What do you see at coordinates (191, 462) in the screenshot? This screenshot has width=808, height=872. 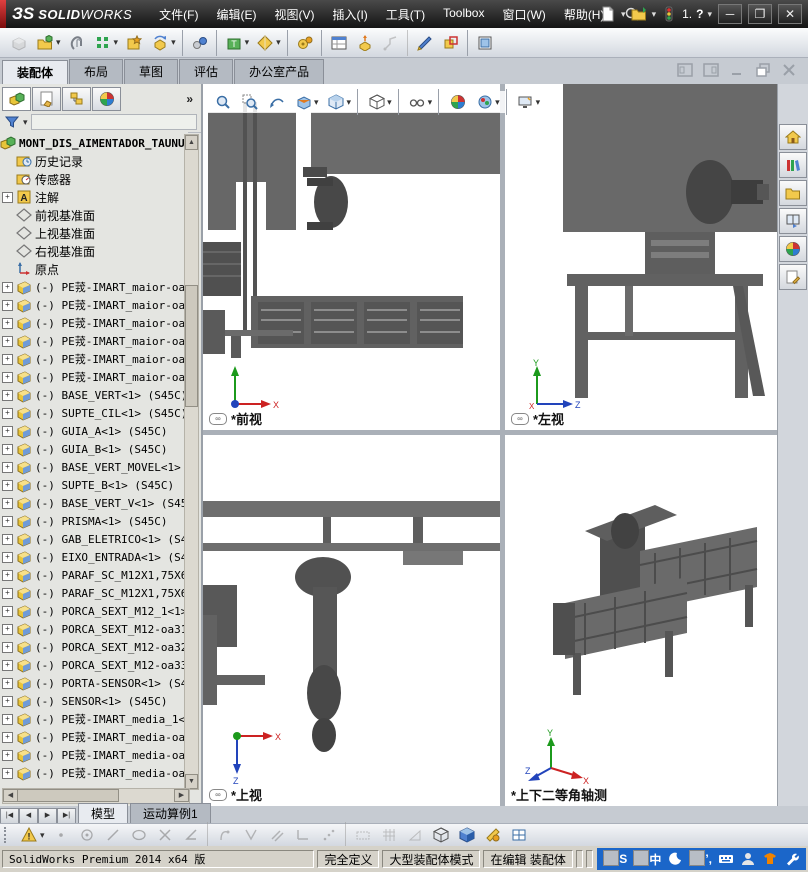 I see `tree-vertical-scrollbar: ▲ ▼` at bounding box center [191, 462].